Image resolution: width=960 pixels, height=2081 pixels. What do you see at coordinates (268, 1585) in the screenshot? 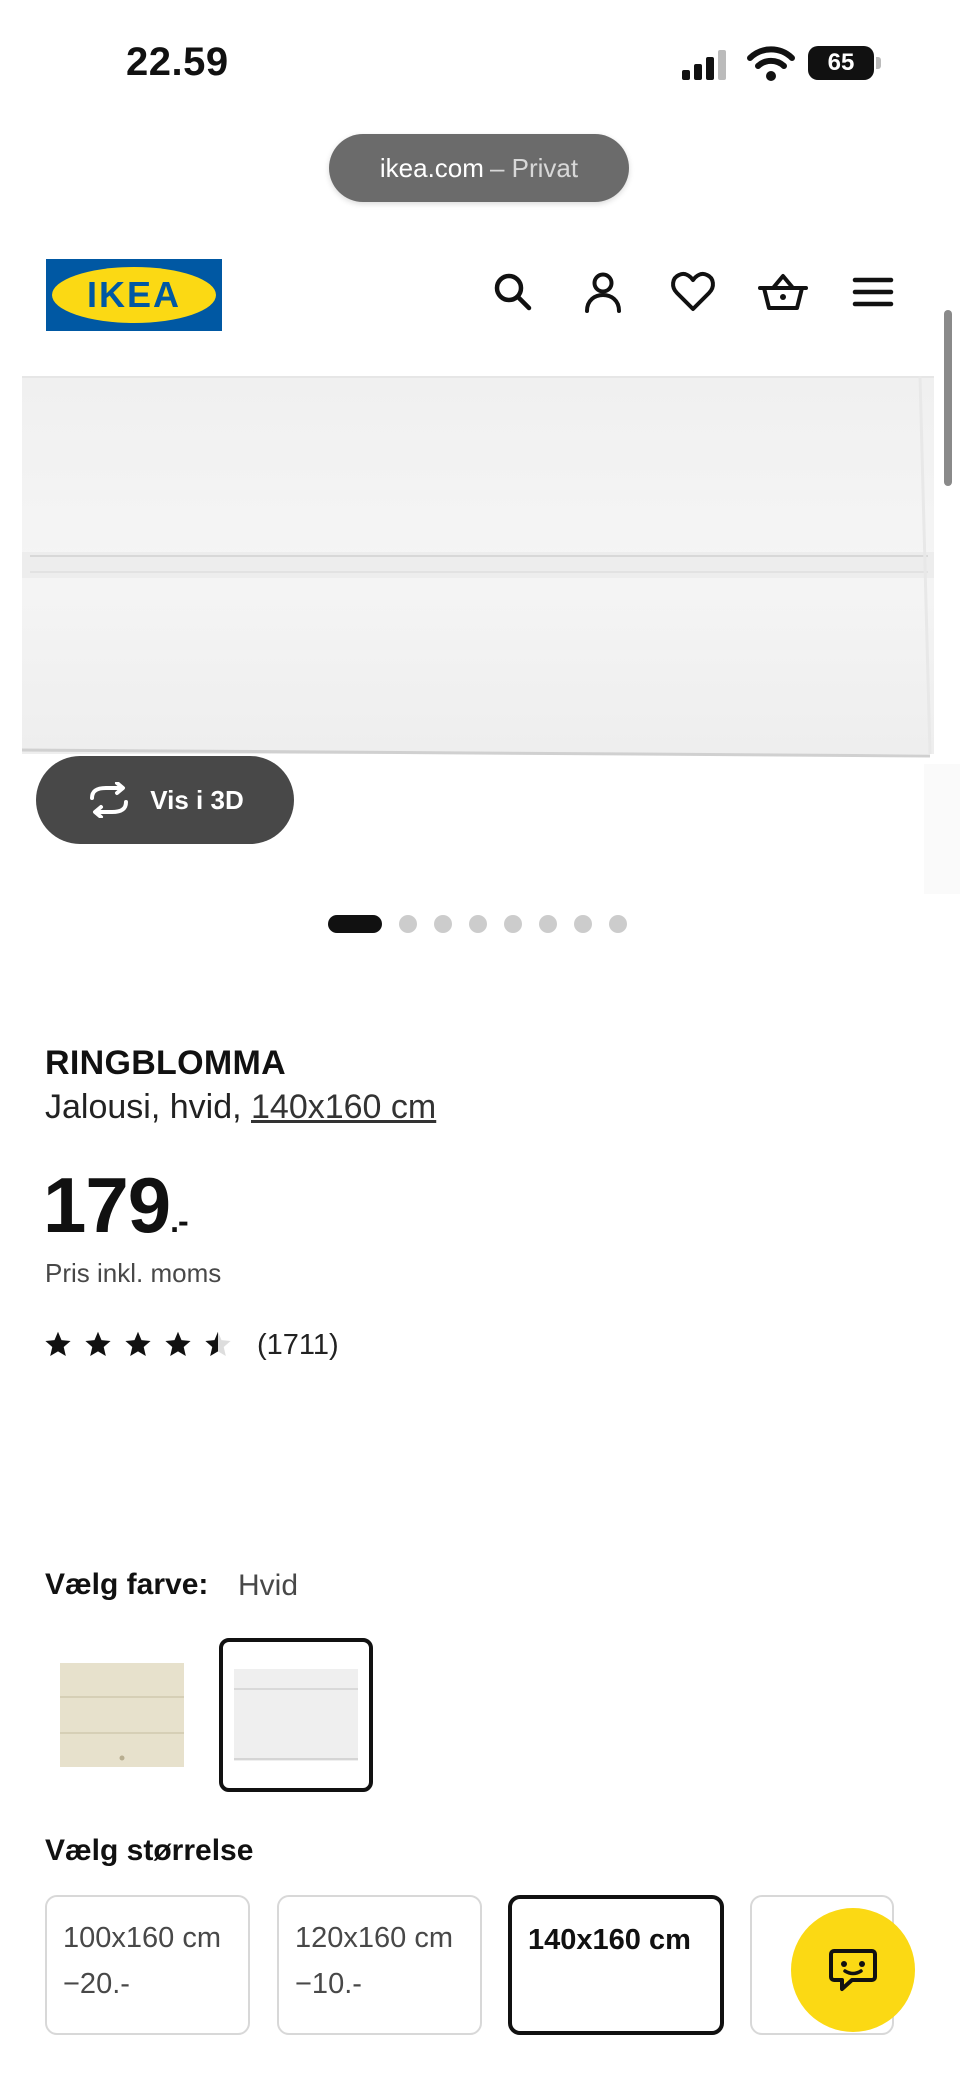
I see `color-select-value: Hvid` at bounding box center [268, 1585].